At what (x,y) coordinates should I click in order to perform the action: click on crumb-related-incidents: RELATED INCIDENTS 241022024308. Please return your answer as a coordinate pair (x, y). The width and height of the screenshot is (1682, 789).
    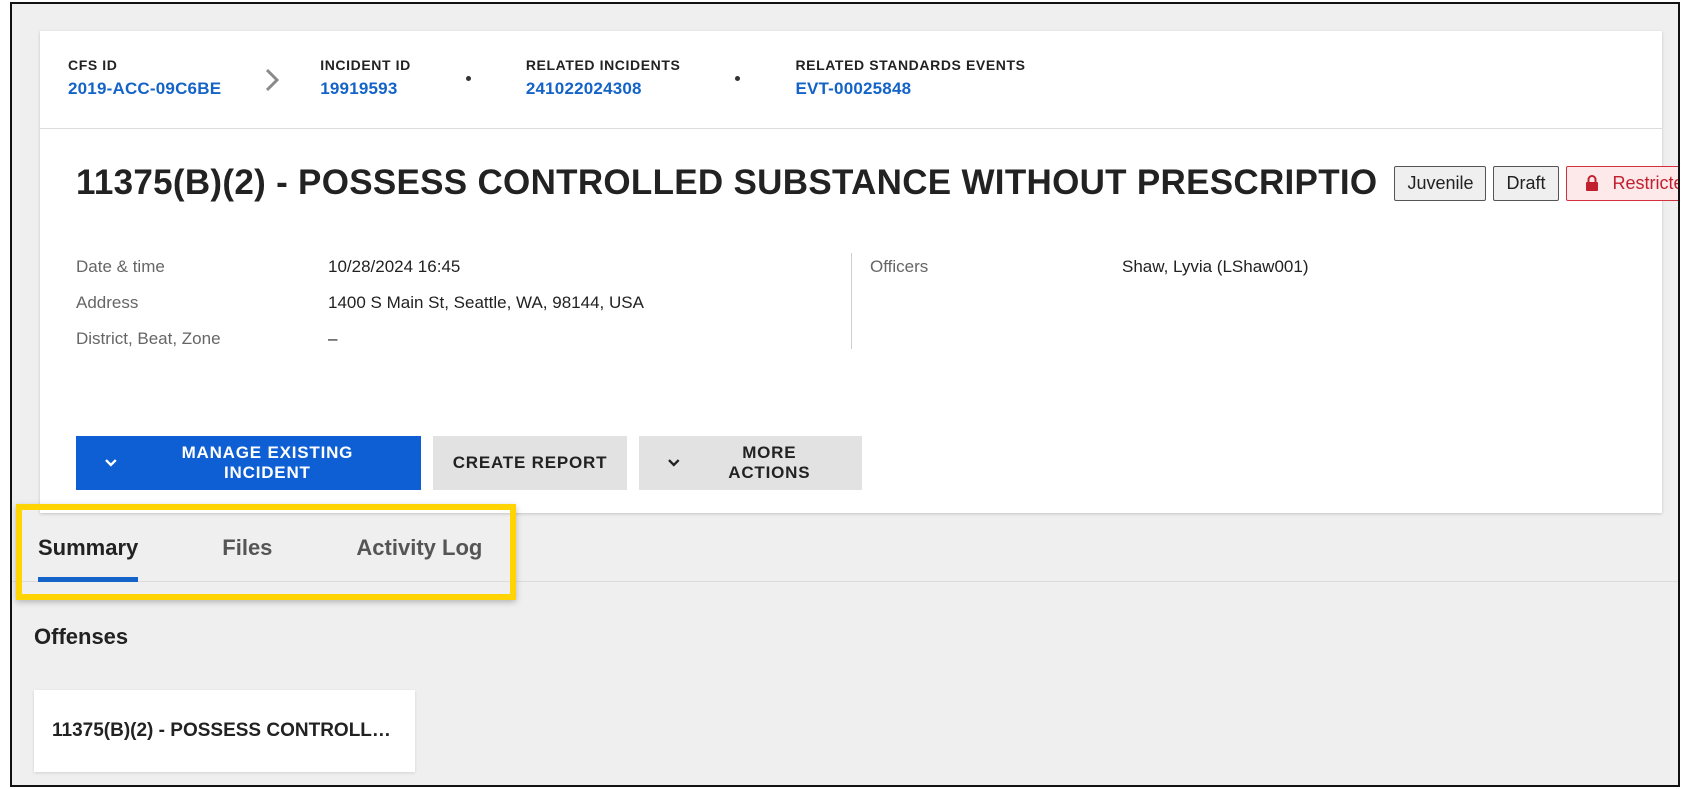
    Looking at the image, I should click on (603, 78).